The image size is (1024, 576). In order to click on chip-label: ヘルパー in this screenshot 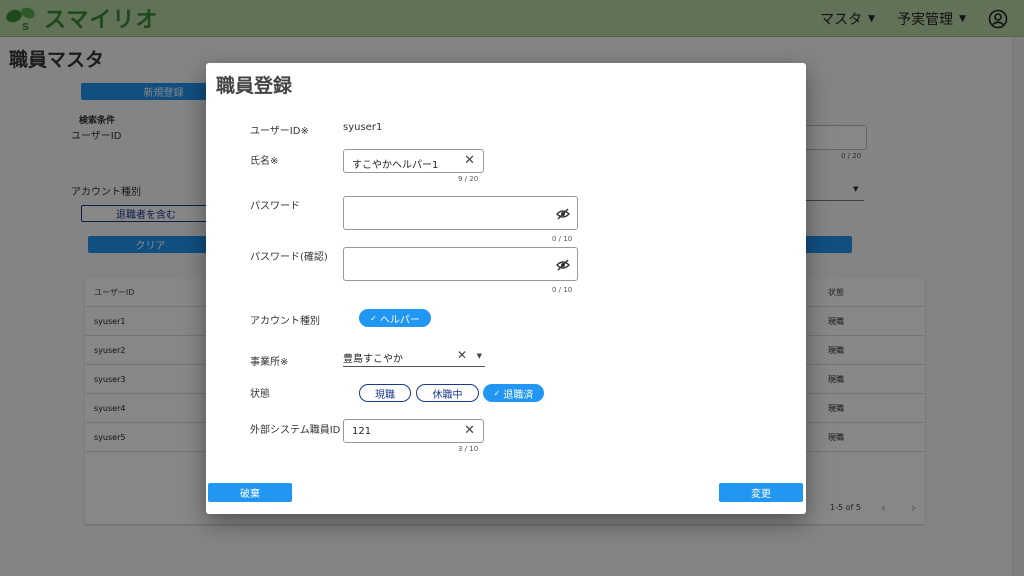, I will do `click(399, 320)`.